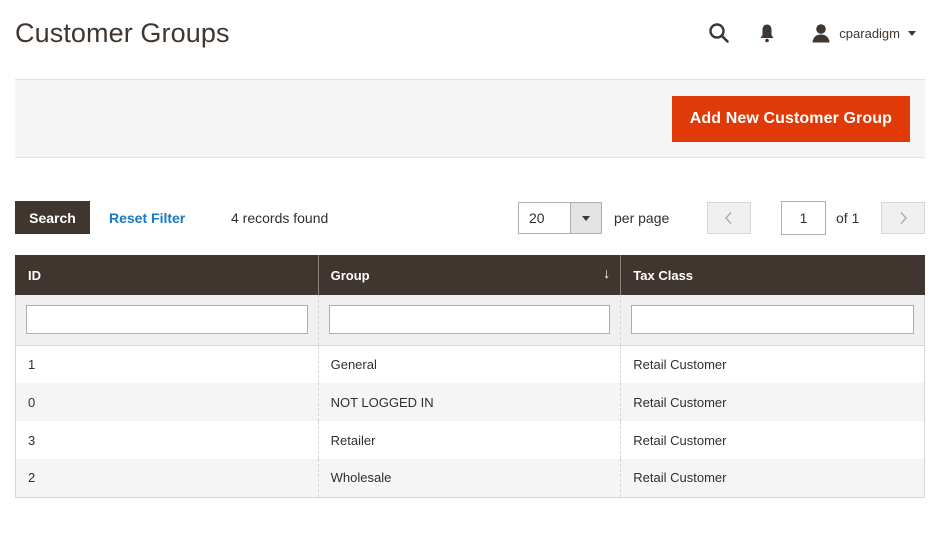 The height and width of the screenshot is (540, 938). What do you see at coordinates (790, 119) in the screenshot?
I see `add-new-customer-group-button: Add New Customer Group` at bounding box center [790, 119].